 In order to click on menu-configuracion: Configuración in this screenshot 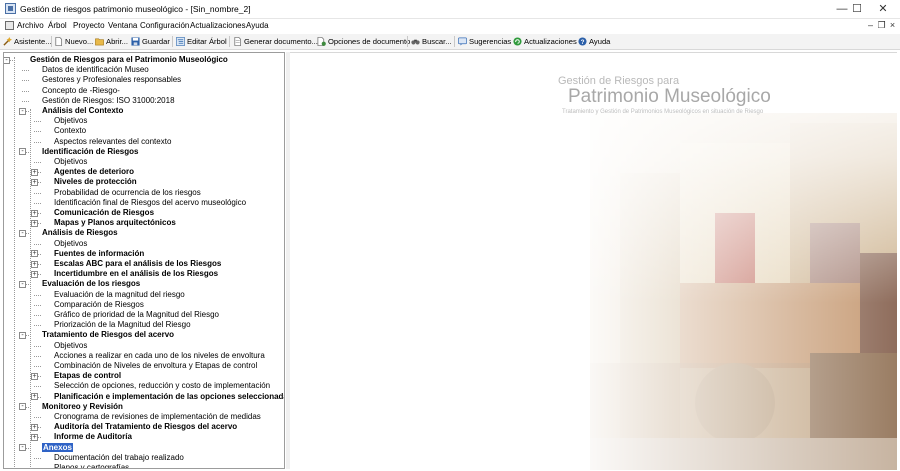, I will do `click(164, 25)`.